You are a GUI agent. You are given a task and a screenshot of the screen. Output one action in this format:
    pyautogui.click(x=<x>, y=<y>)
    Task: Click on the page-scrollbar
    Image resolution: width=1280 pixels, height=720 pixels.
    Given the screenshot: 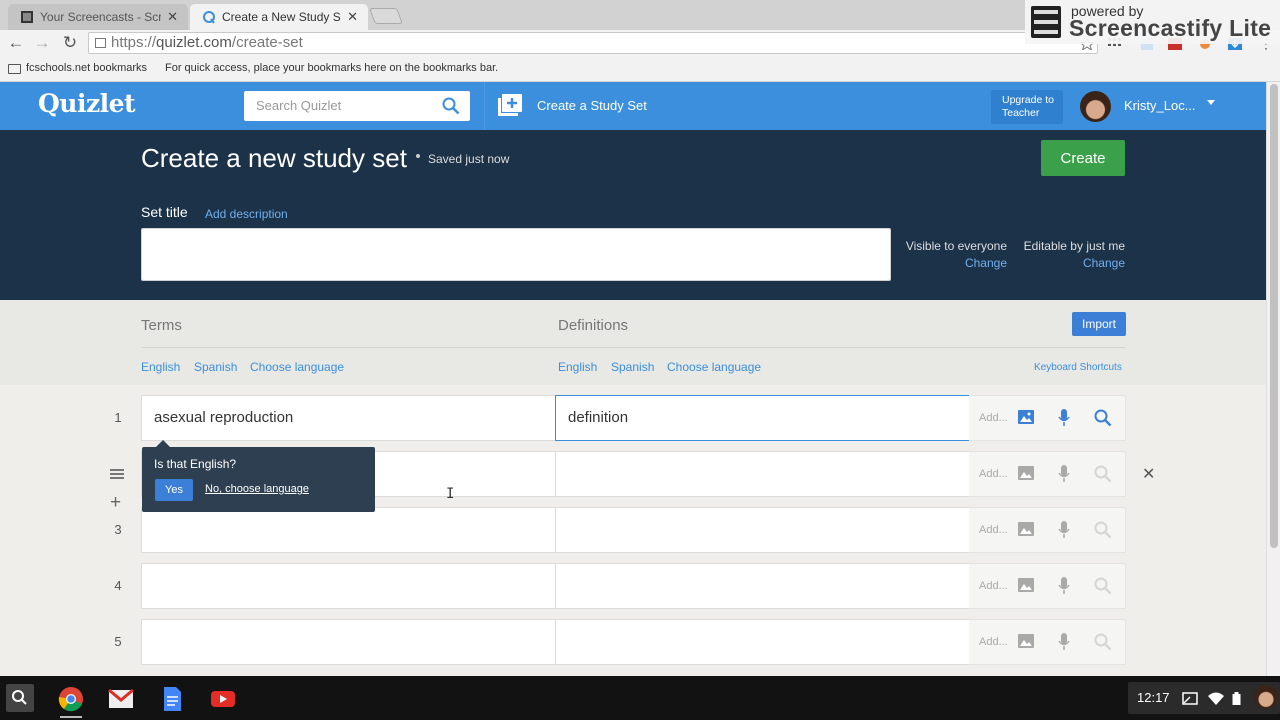 What is the action you would take?
    pyautogui.click(x=1273, y=379)
    